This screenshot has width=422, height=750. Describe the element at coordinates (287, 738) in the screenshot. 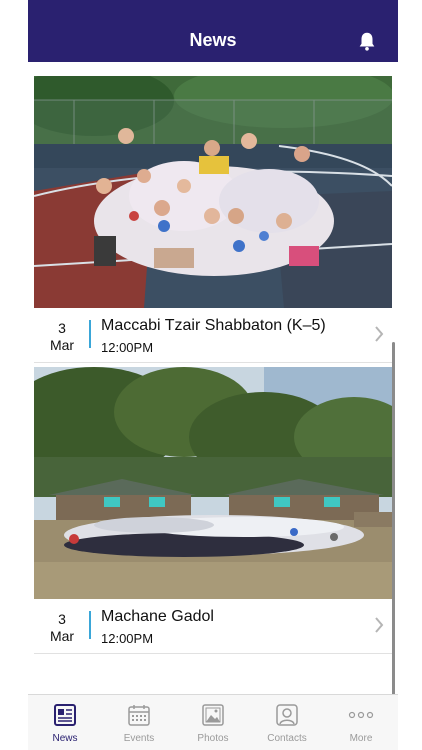

I see `tab-label: Contacts` at that location.